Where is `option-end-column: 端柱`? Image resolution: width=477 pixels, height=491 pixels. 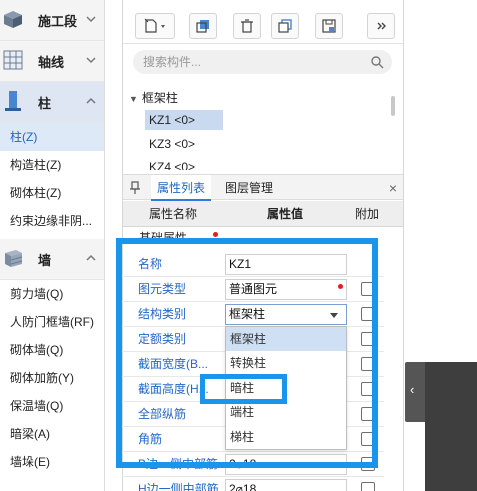 option-end-column: 端柱 is located at coordinates (286, 412).